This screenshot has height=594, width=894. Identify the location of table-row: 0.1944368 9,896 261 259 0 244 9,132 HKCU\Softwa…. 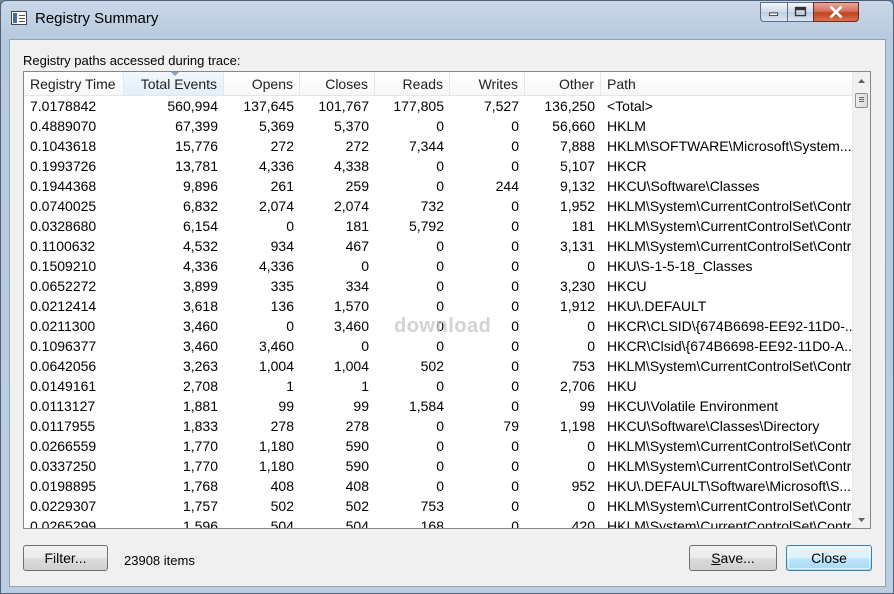
(439, 186).